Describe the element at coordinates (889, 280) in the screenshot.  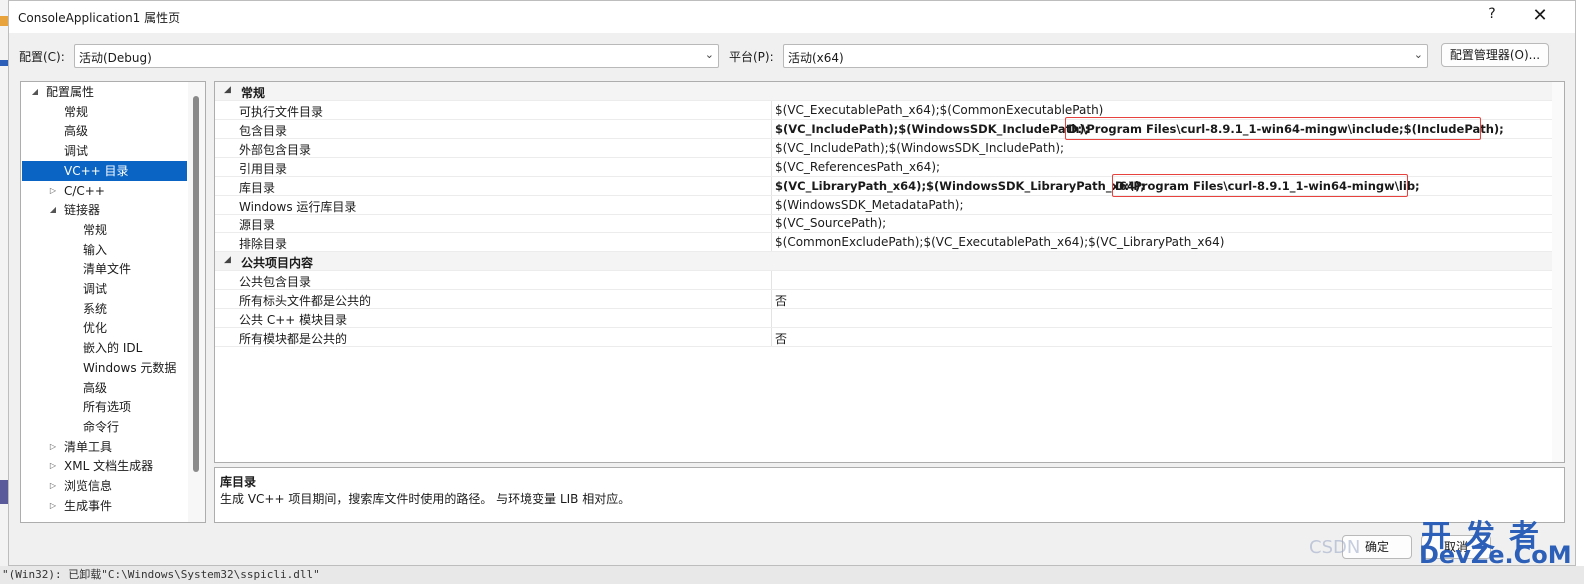
I see `property-row: 公共包含目录` at that location.